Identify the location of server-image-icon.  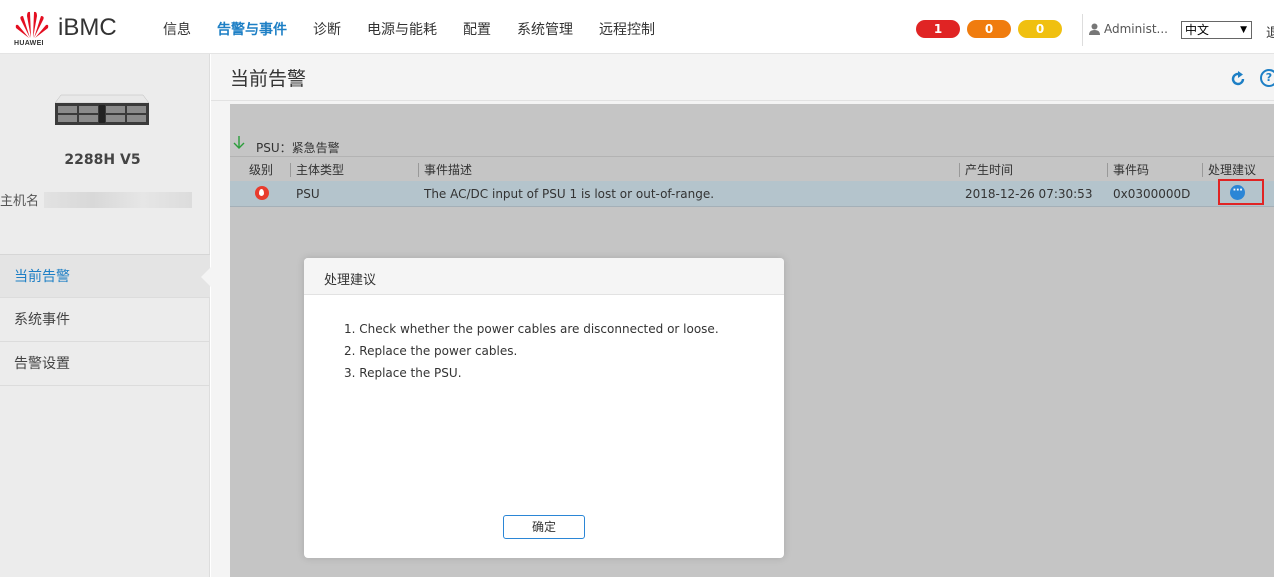
(102, 111).